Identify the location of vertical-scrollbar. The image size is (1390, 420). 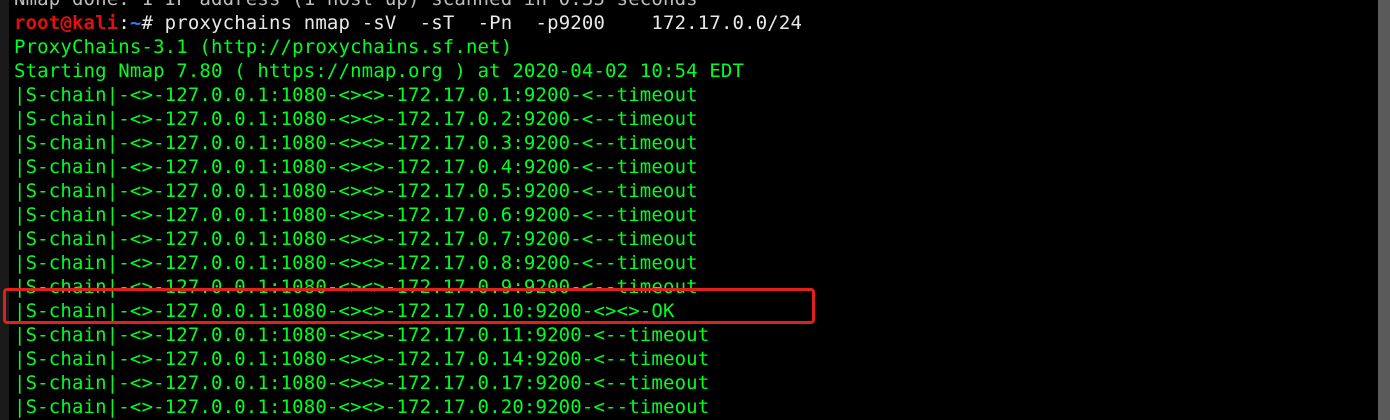
(1384, 210).